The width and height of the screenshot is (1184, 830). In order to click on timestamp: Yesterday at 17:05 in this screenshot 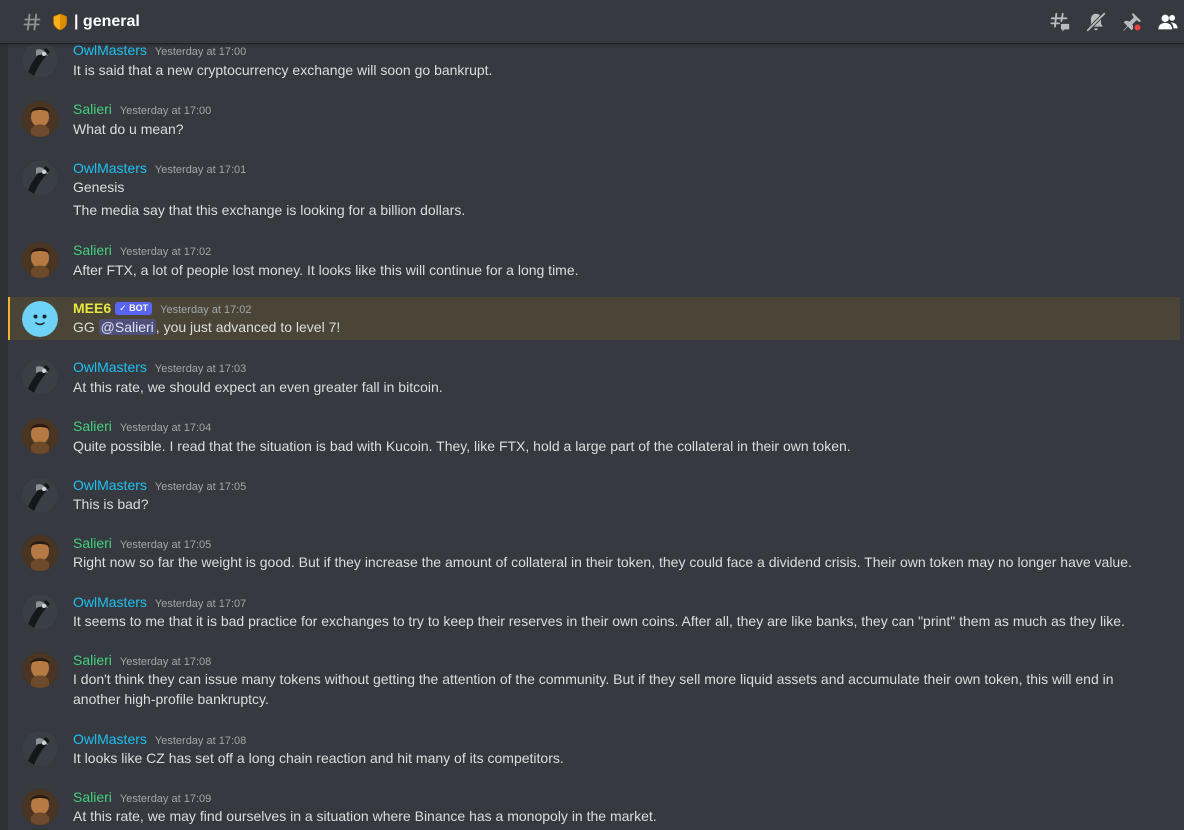, I will do `click(200, 487)`.